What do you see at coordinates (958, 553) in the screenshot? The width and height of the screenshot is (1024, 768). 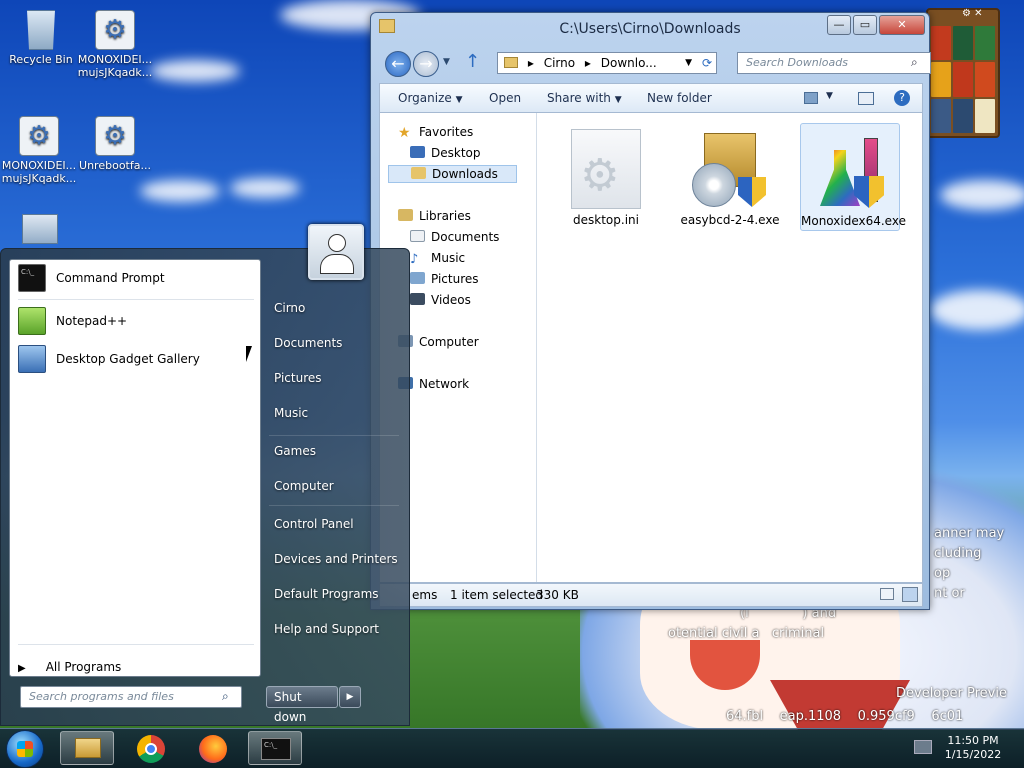 I see `wallpaper-text: cluding` at bounding box center [958, 553].